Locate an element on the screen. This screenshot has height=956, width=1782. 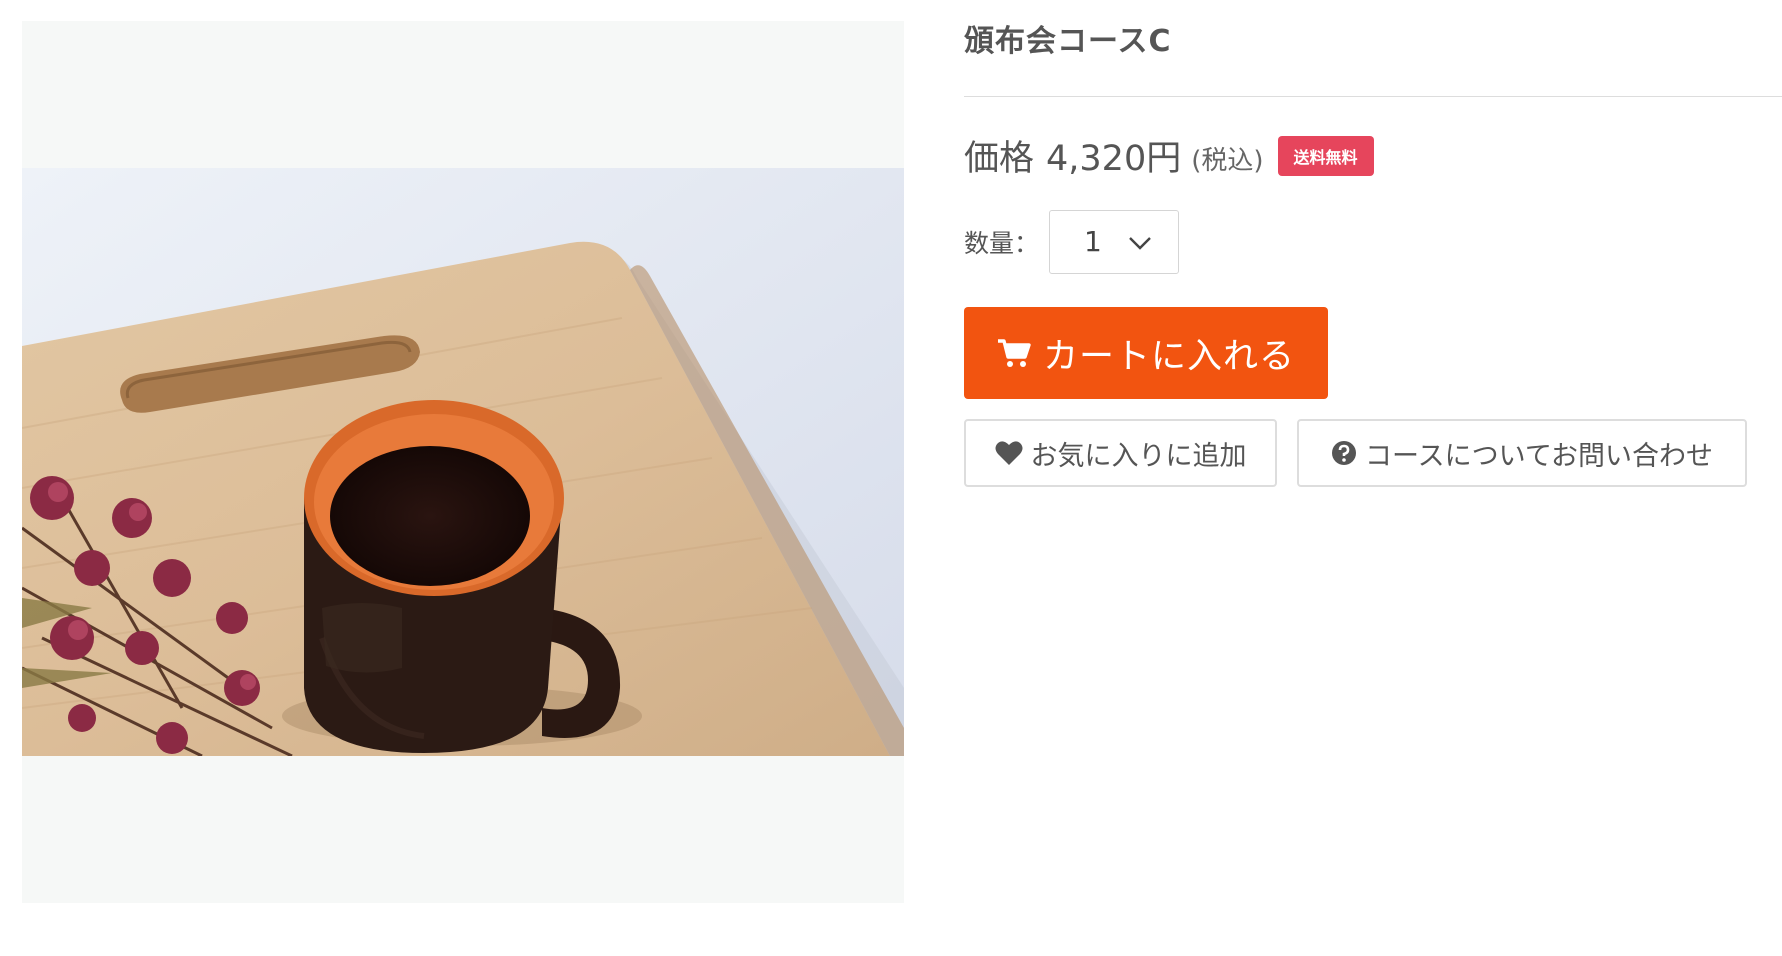
secondary-actions: お気に入りに追加 コースについてお問い合わせ is located at coordinates (1355, 453).